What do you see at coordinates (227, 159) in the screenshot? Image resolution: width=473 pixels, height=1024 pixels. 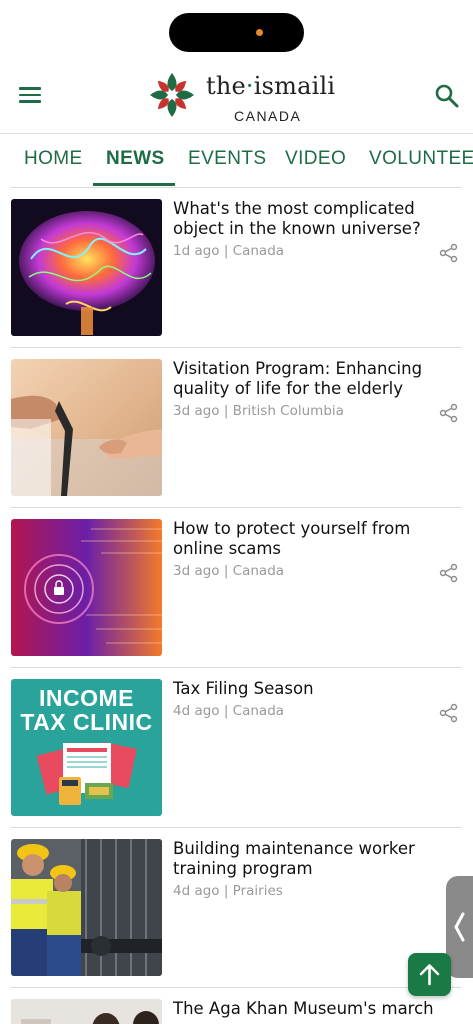 I see `tab-events: EVENTS` at bounding box center [227, 159].